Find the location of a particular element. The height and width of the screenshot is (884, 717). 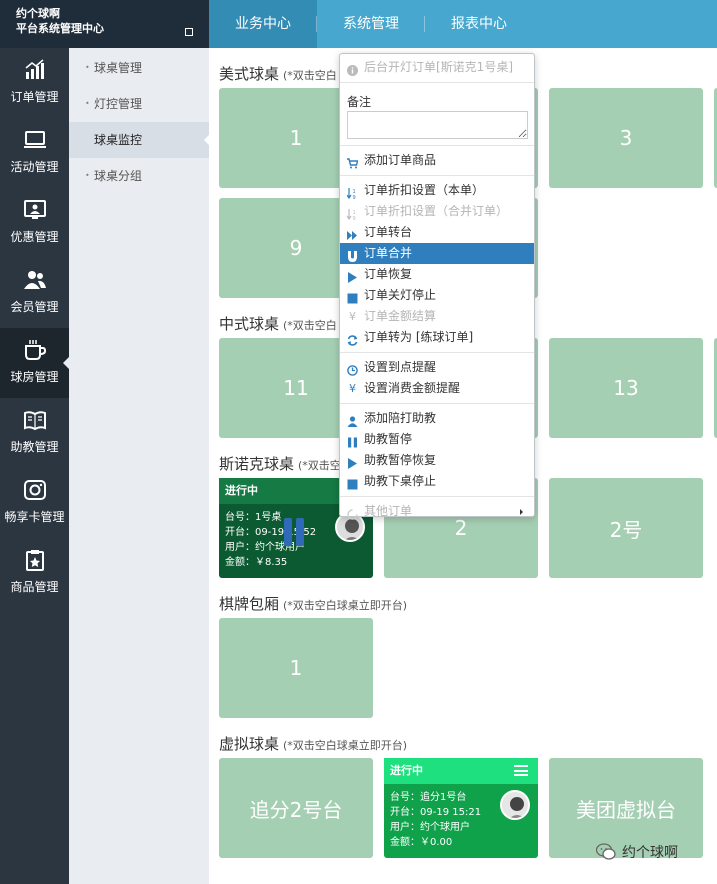

submenu-item-groups: 球桌分组 is located at coordinates (139, 176).